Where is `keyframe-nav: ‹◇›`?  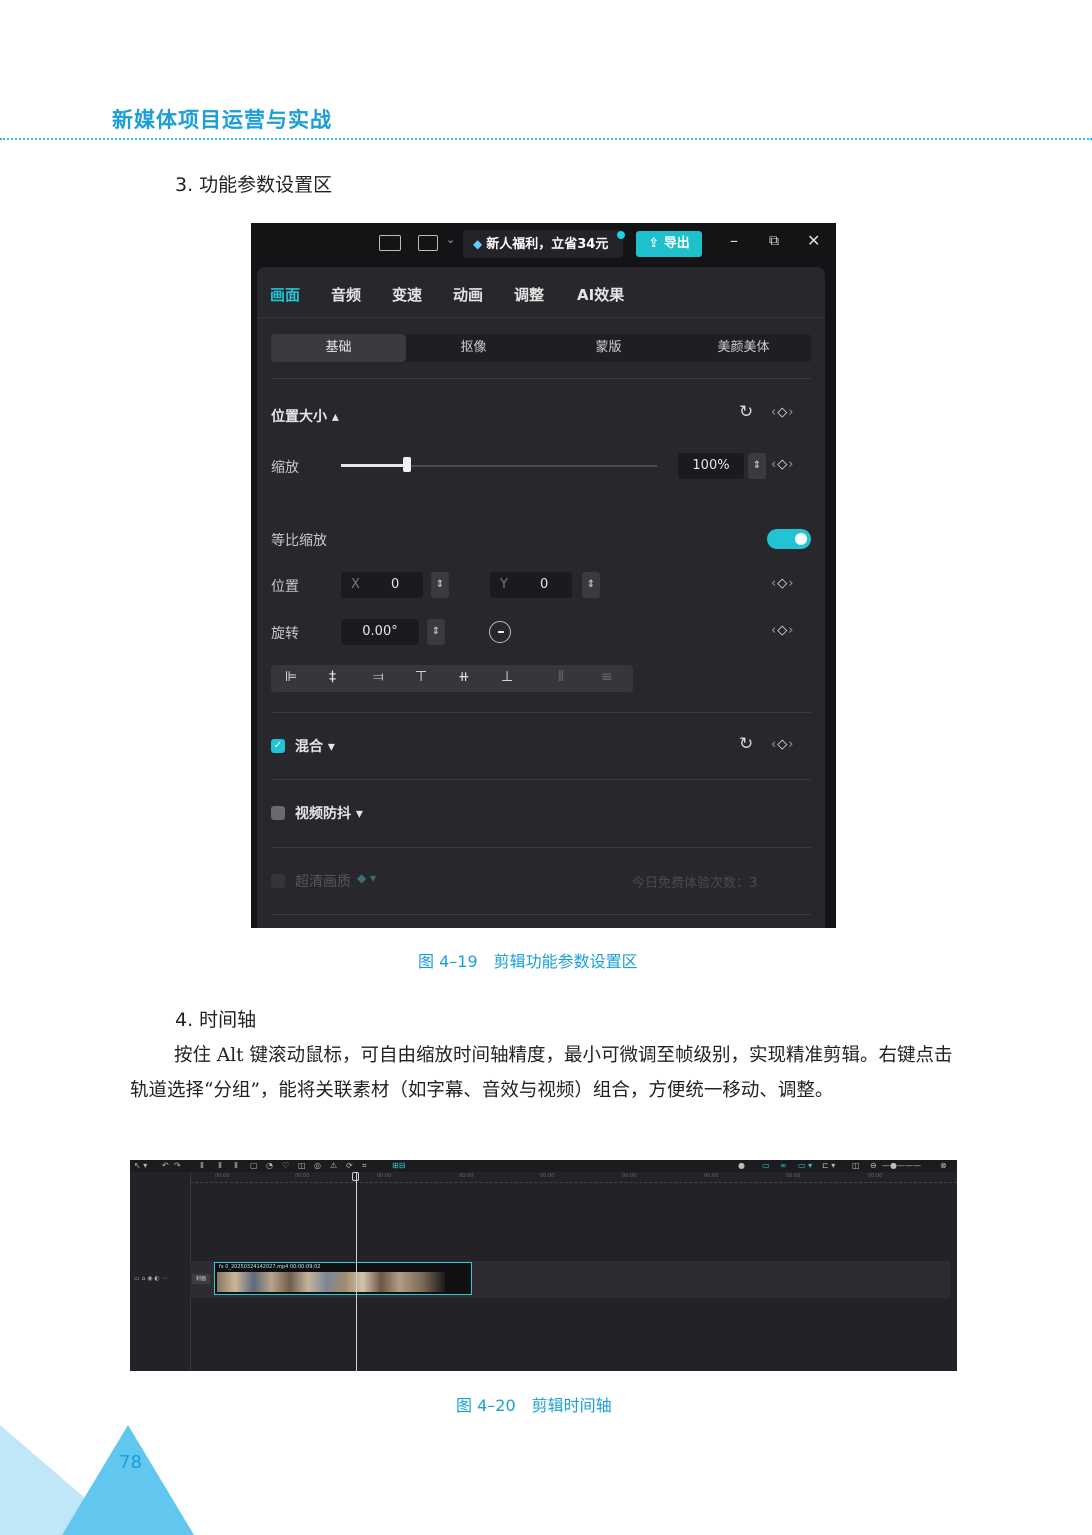
keyframe-nav: ‹◇› is located at coordinates (782, 412).